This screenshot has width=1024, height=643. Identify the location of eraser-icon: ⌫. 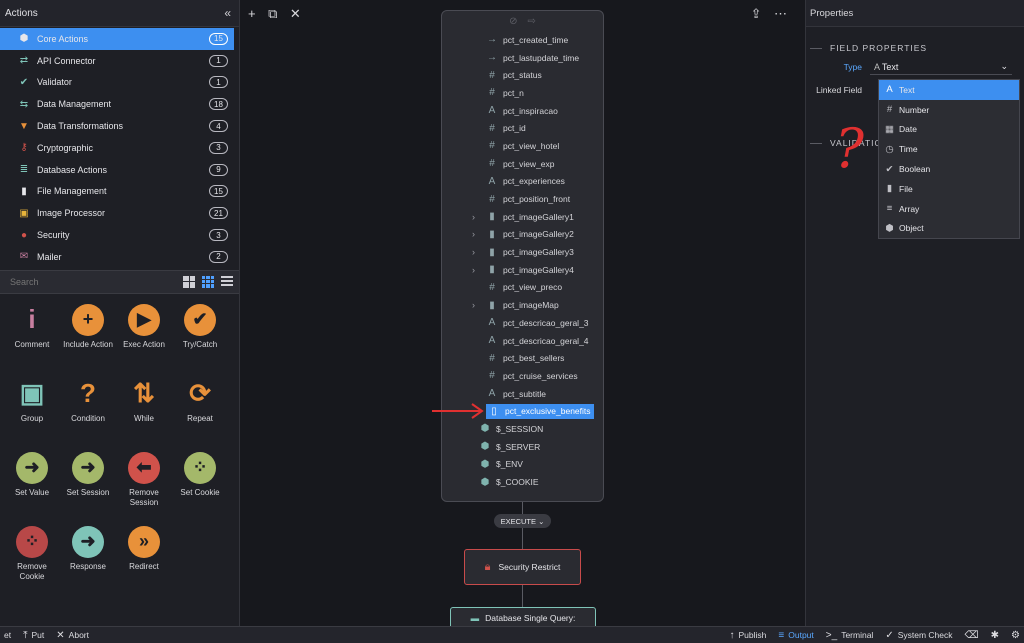
(972, 635).